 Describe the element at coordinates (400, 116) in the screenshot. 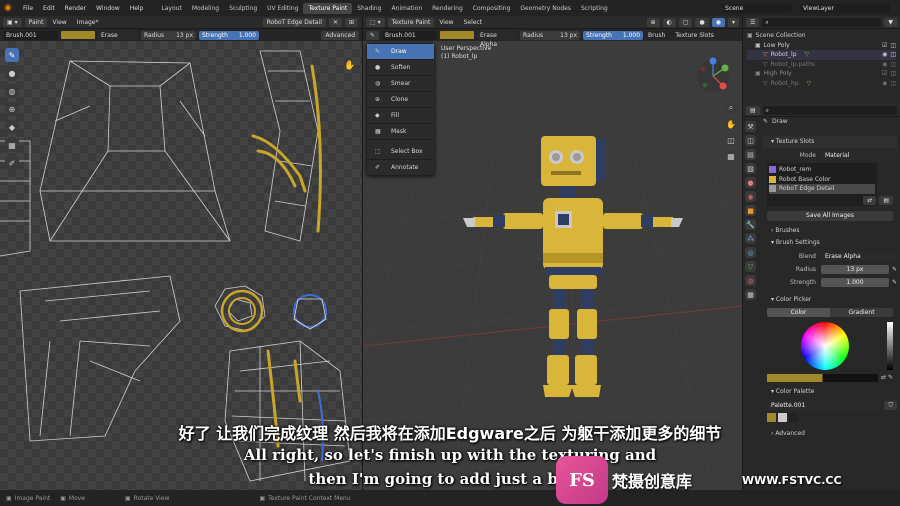

I see `tool-fill: ◆ Fill` at that location.